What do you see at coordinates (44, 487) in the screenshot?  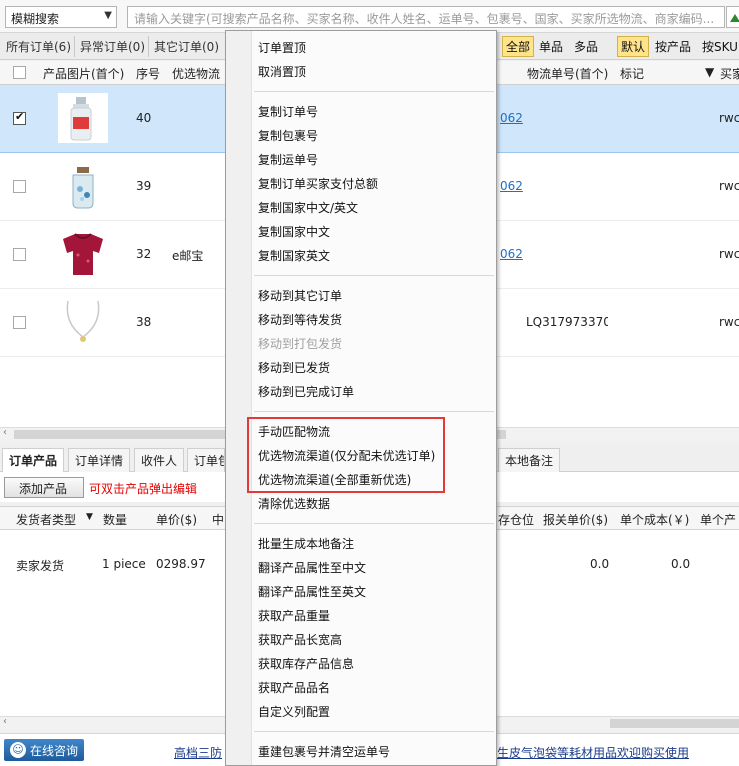 I see `add-product-button: 添加产品` at bounding box center [44, 487].